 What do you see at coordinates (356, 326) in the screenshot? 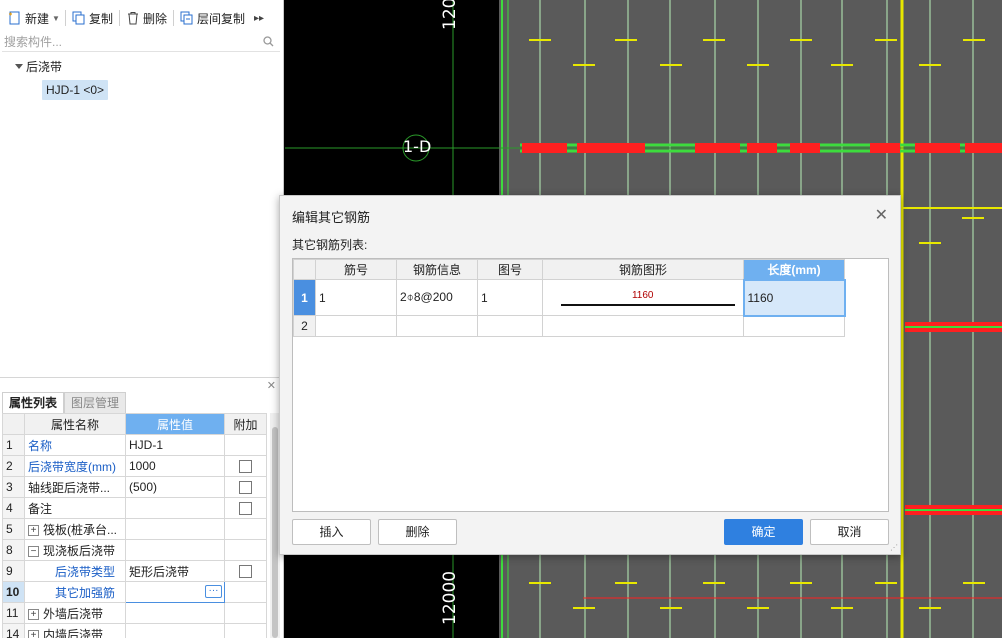
I see `bar-number-cell` at bounding box center [356, 326].